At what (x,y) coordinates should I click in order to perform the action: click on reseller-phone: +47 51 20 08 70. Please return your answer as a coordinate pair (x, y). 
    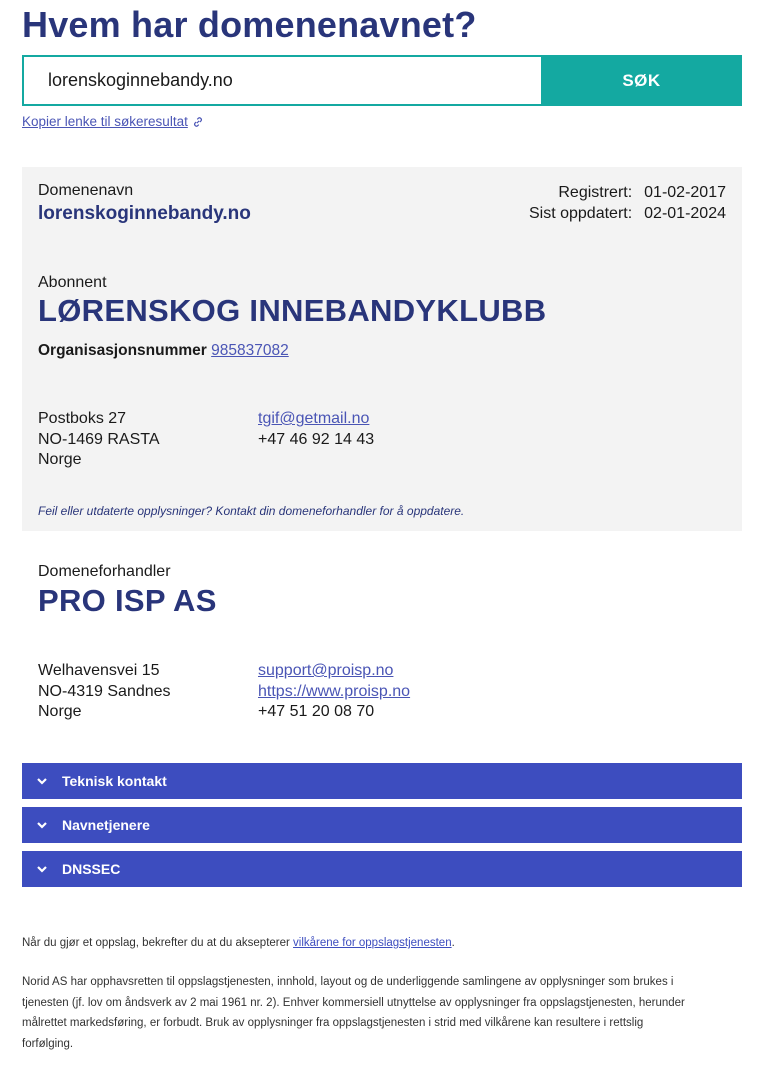
    Looking at the image, I should click on (316, 711).